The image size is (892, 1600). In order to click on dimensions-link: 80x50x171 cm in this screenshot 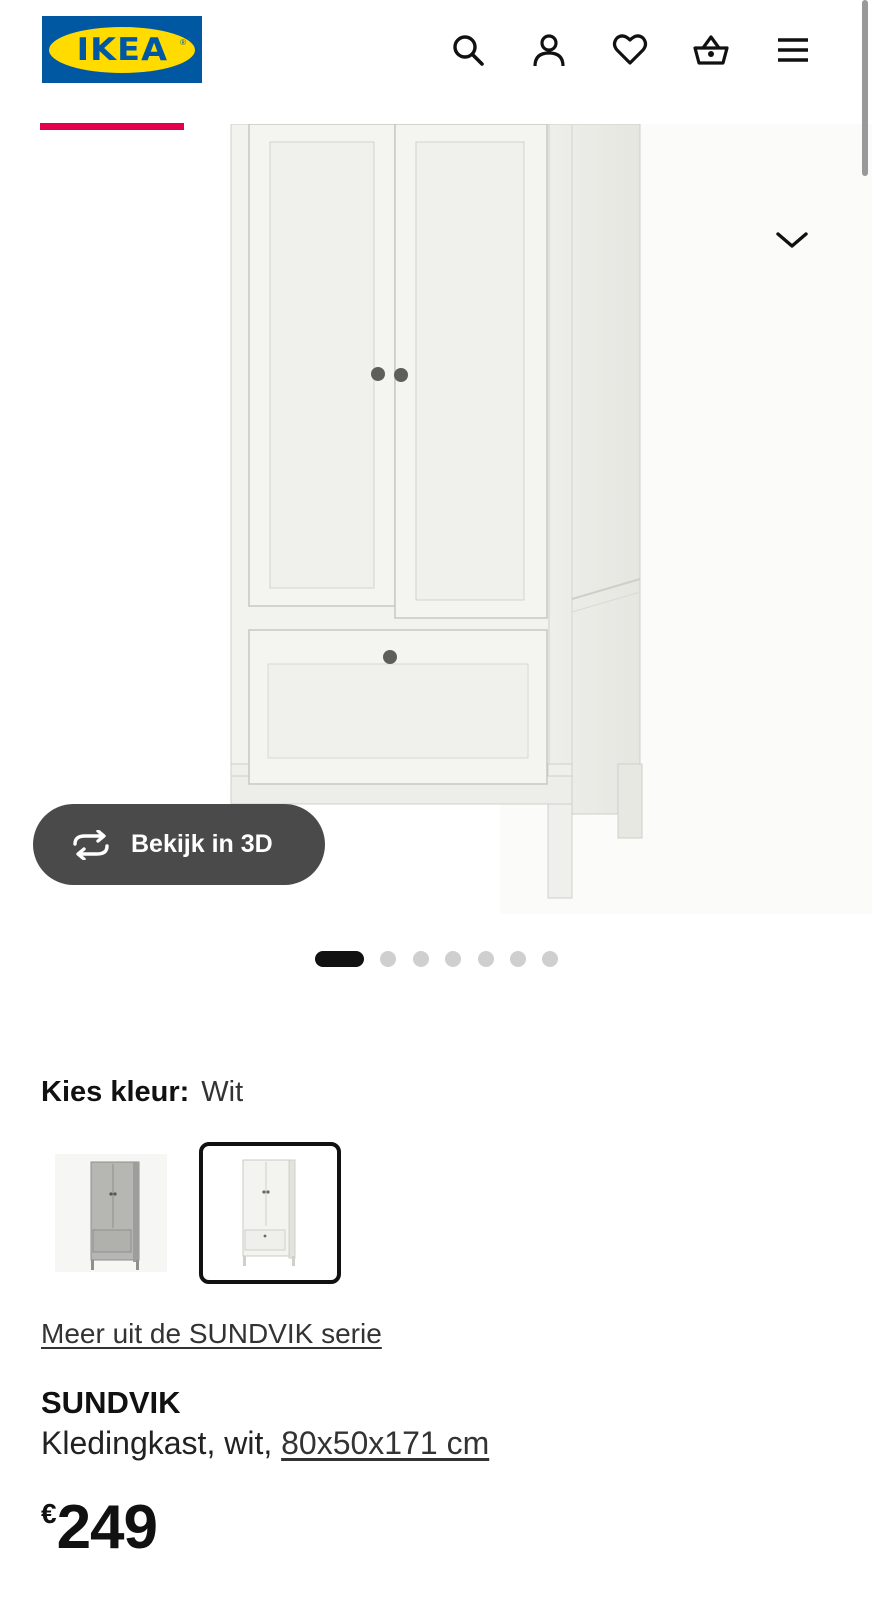, I will do `click(385, 1443)`.